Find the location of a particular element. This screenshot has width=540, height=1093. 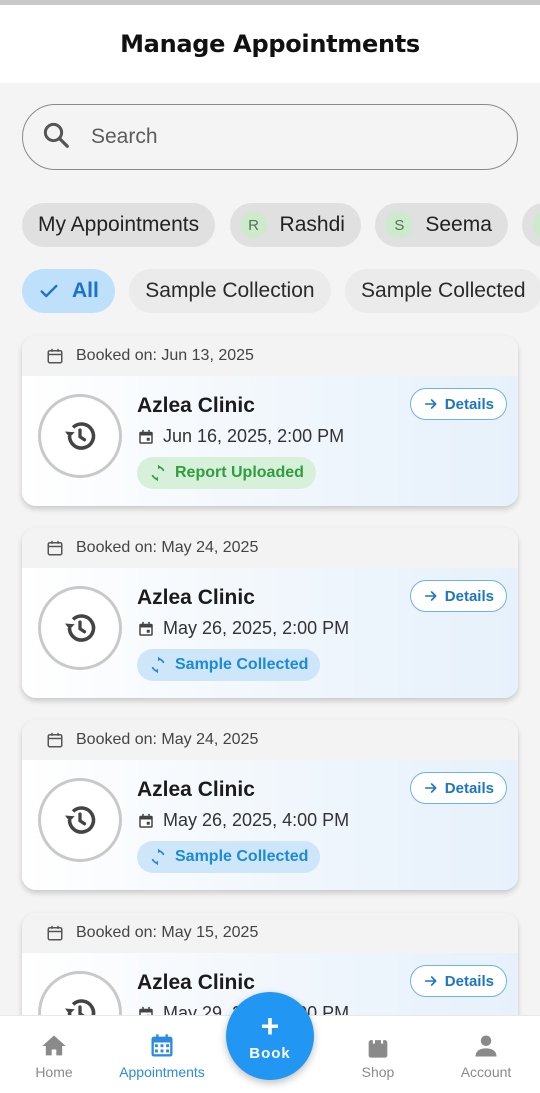

status-badge: Report Uploaded is located at coordinates (226, 473).